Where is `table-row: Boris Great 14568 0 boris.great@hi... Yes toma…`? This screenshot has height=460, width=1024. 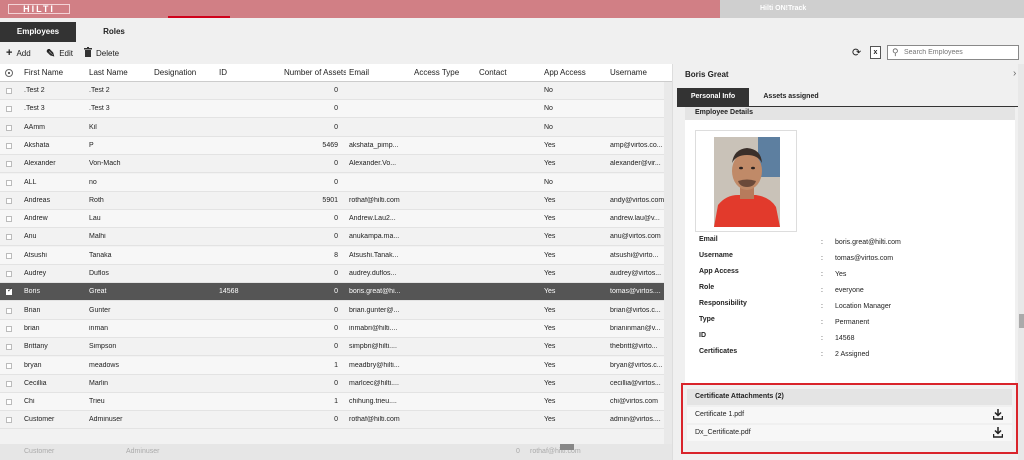 table-row: Boris Great 14568 0 boris.great@hi... Yes toma… is located at coordinates (336, 292).